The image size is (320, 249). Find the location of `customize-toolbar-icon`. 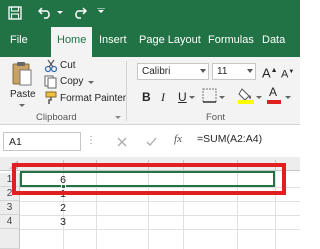

customize-toolbar-icon is located at coordinates (101, 11).